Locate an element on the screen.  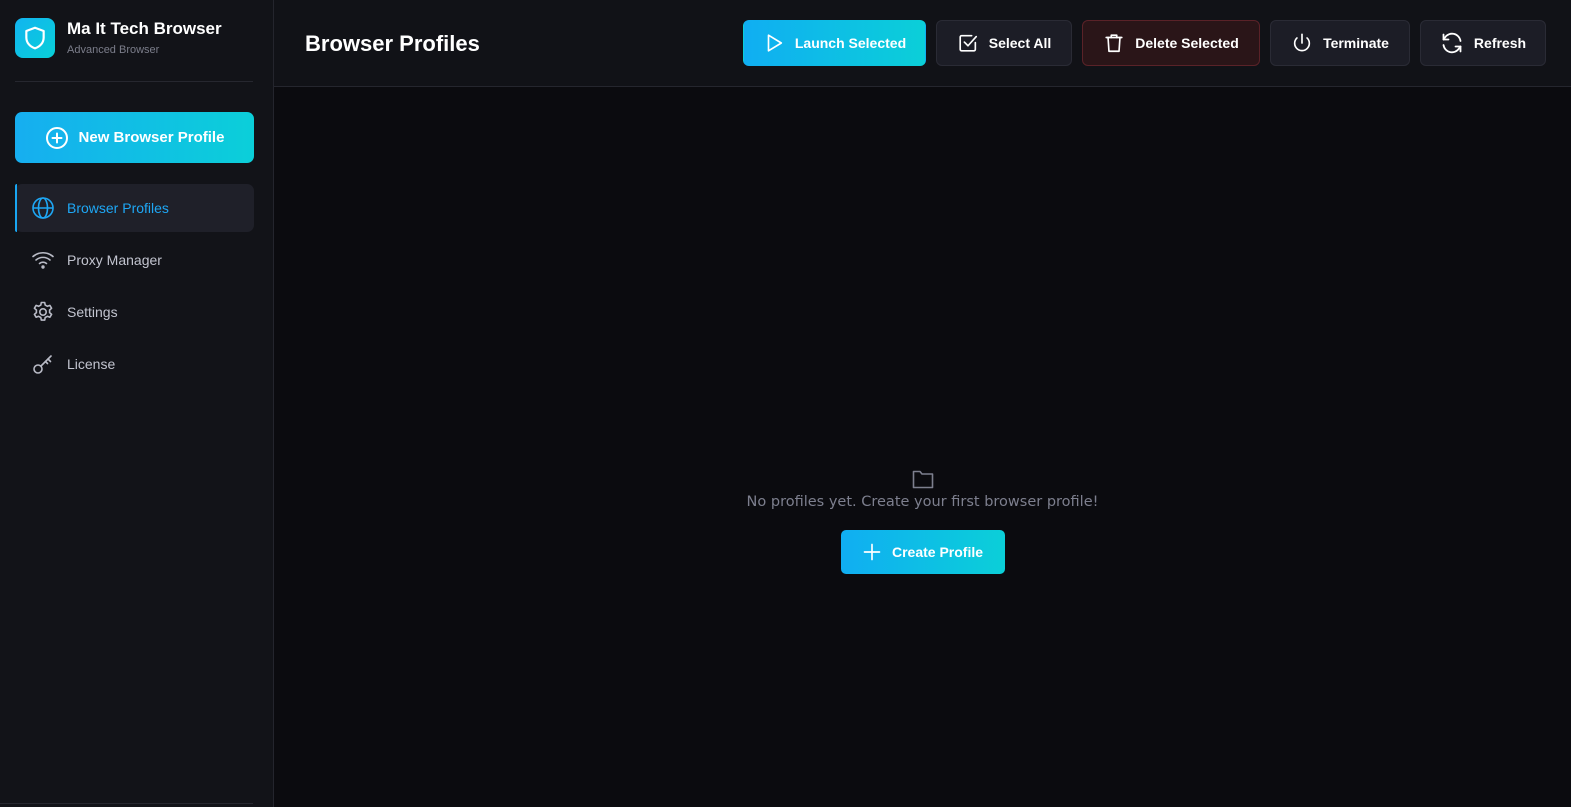
terminate-button: Terminate is located at coordinates (1340, 43).